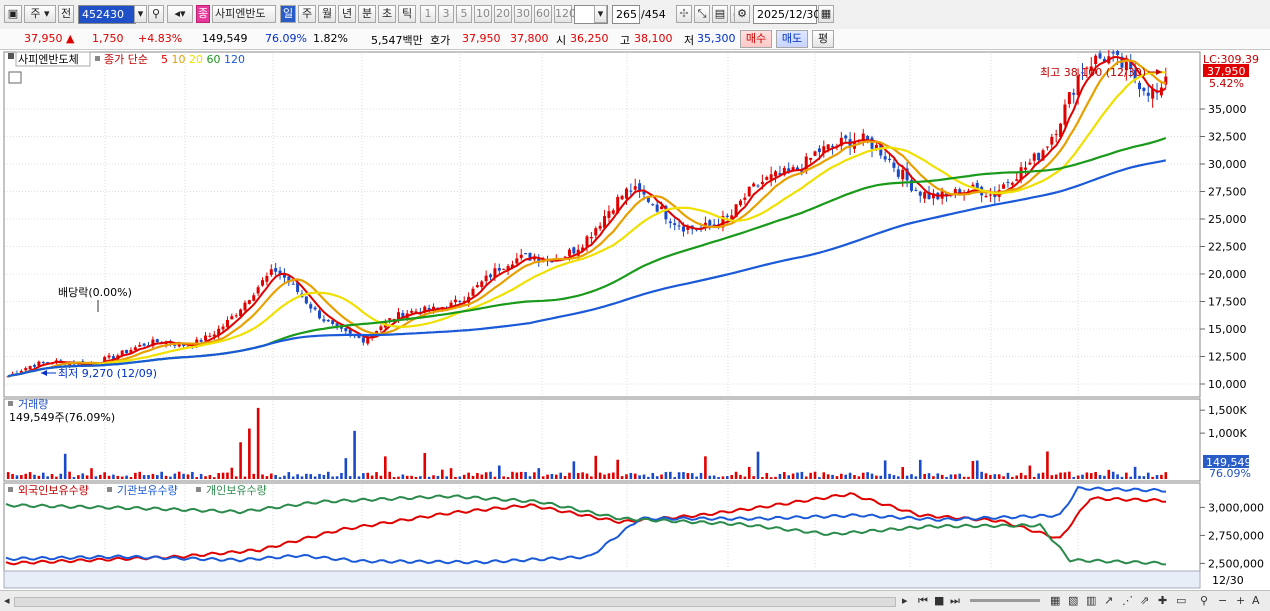  Describe the element at coordinates (1005, 600) in the screenshot. I see `zoom-slider` at that location.